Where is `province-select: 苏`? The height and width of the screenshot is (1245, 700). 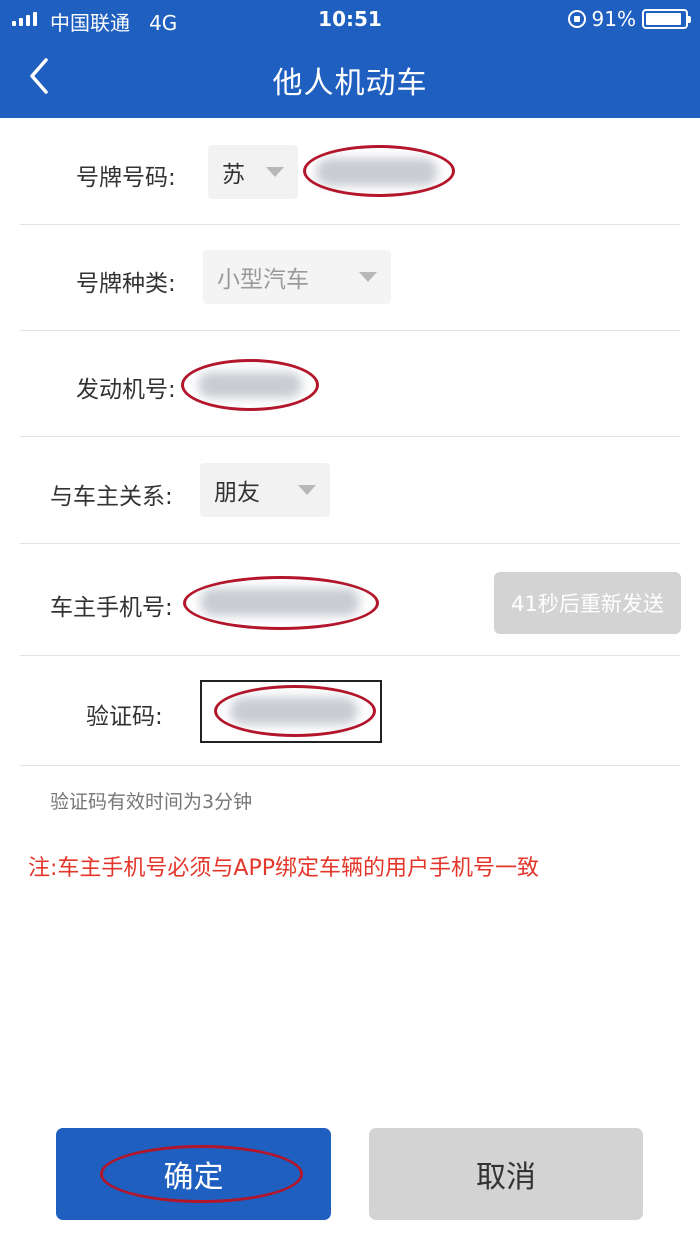
province-select: 苏 is located at coordinates (253, 172).